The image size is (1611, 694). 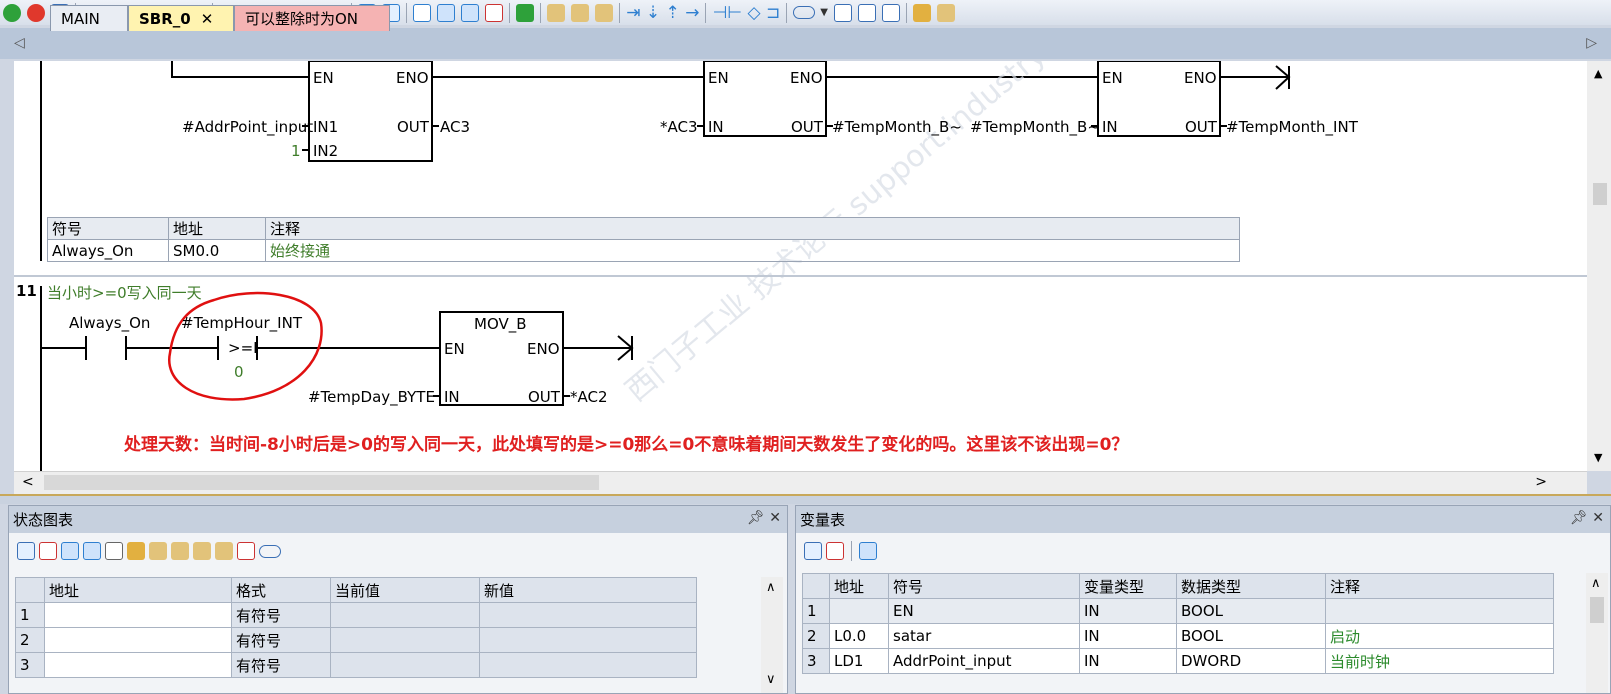 I want to click on network-comment: 当小时>=0写入同一天, so click(x=124, y=292).